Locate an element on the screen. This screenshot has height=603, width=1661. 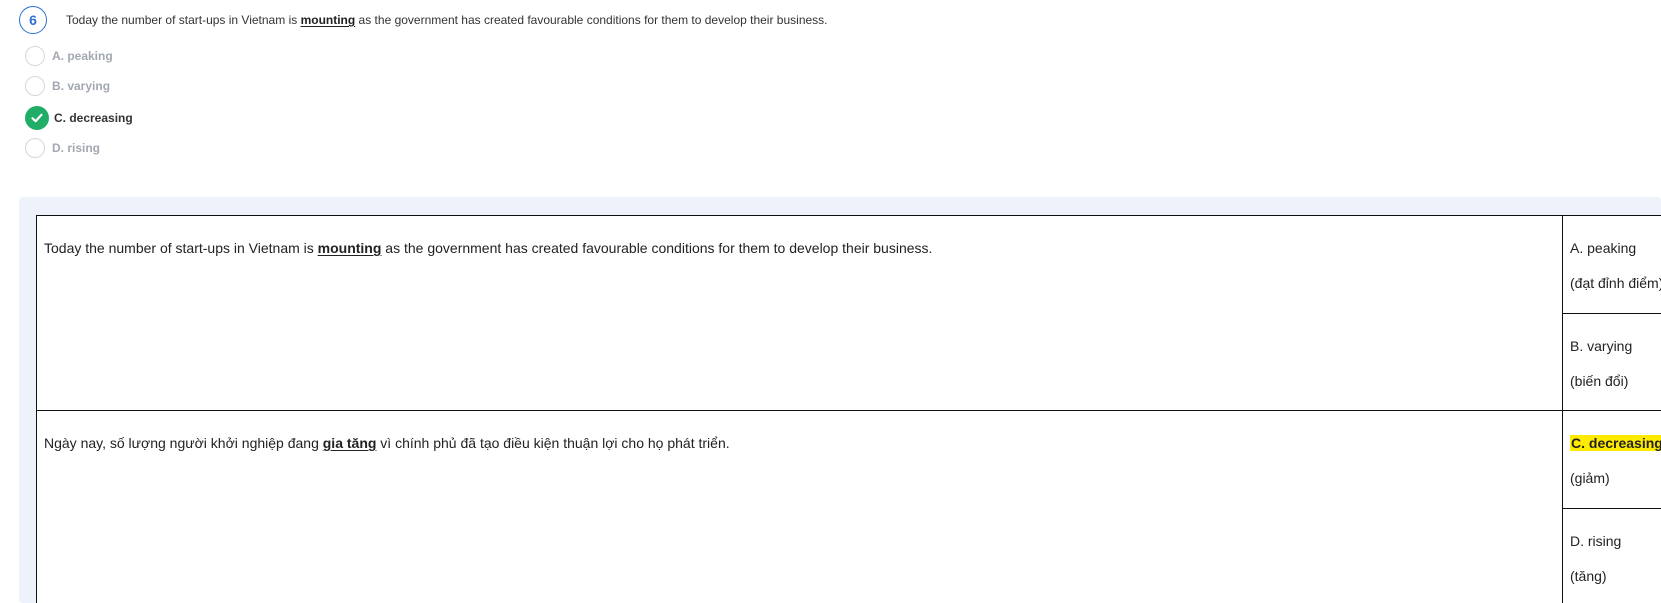
choice-cell-c: C. decreasing (giảm) is located at coordinates (1611, 459).